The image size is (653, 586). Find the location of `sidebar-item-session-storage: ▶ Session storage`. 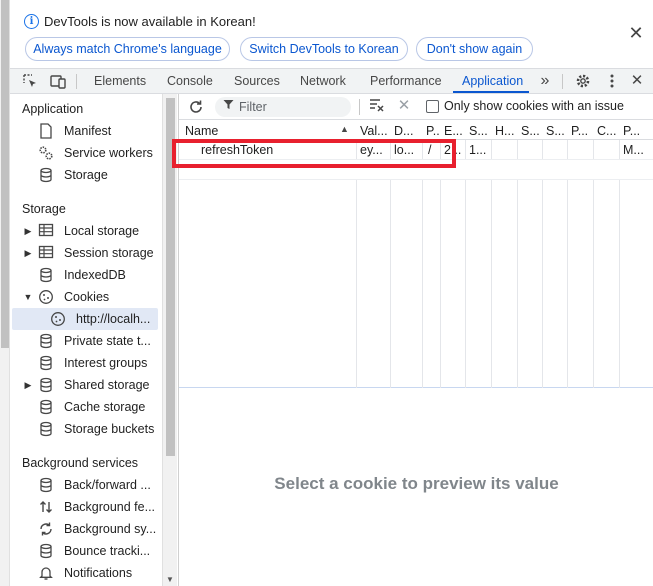

sidebar-item-session-storage: ▶ Session storage is located at coordinates (86, 253).